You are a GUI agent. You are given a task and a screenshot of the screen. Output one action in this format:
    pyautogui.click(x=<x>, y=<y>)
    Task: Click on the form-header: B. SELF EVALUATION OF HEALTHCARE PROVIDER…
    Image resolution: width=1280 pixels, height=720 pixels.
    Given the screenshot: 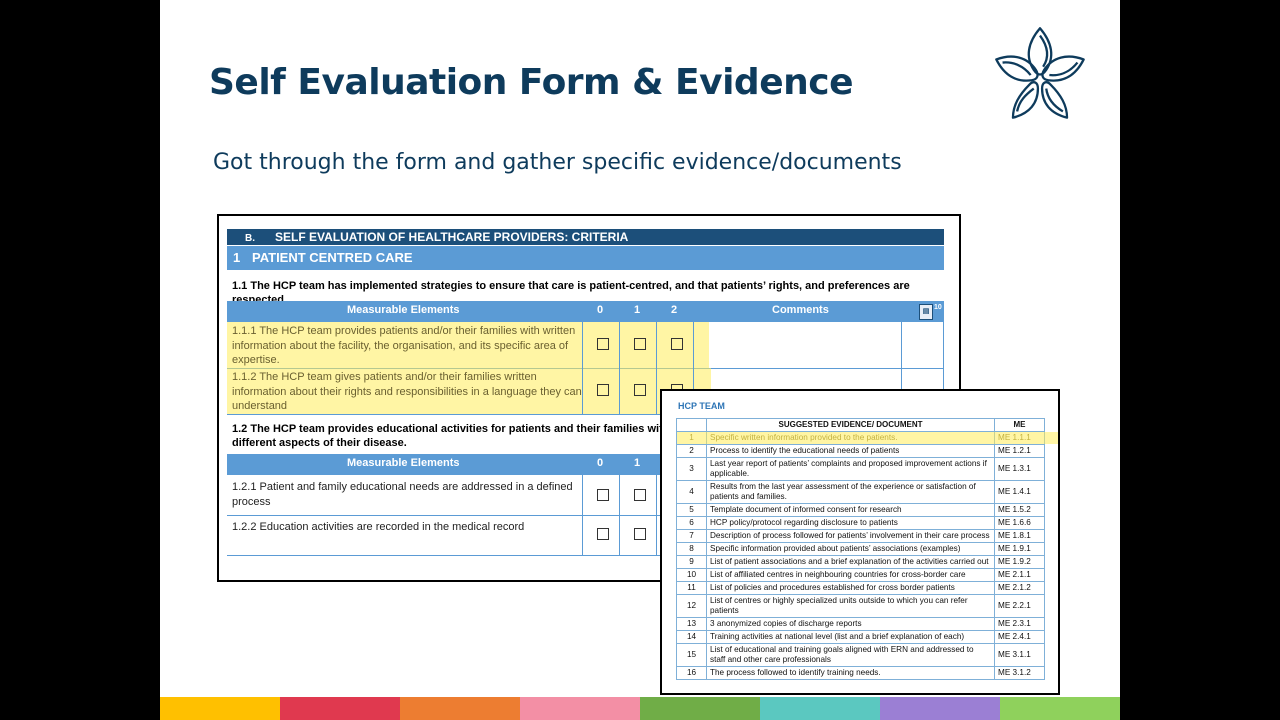 What is the action you would take?
    pyautogui.click(x=585, y=237)
    